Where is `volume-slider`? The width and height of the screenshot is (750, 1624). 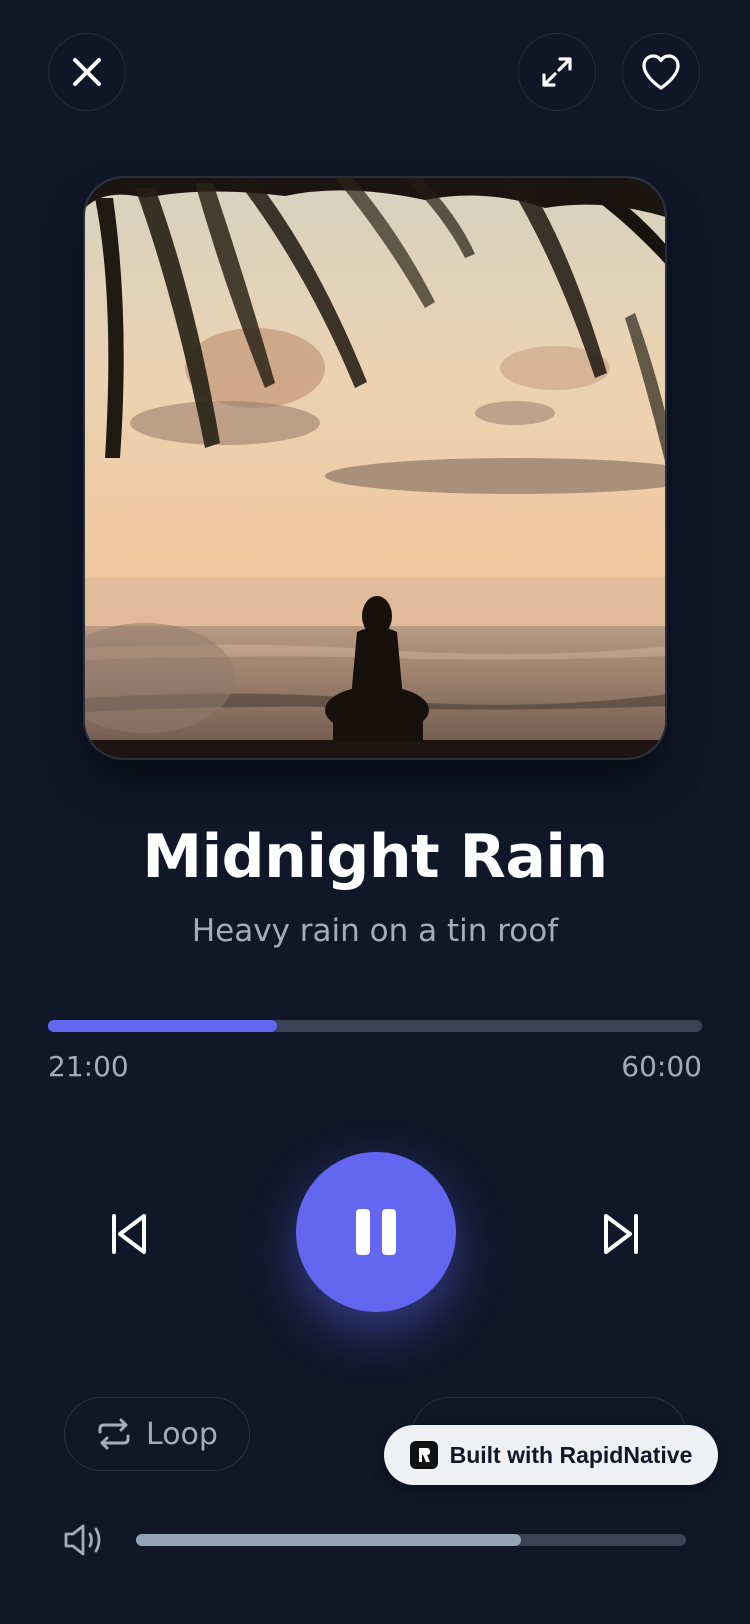
volume-slider is located at coordinates (411, 1540).